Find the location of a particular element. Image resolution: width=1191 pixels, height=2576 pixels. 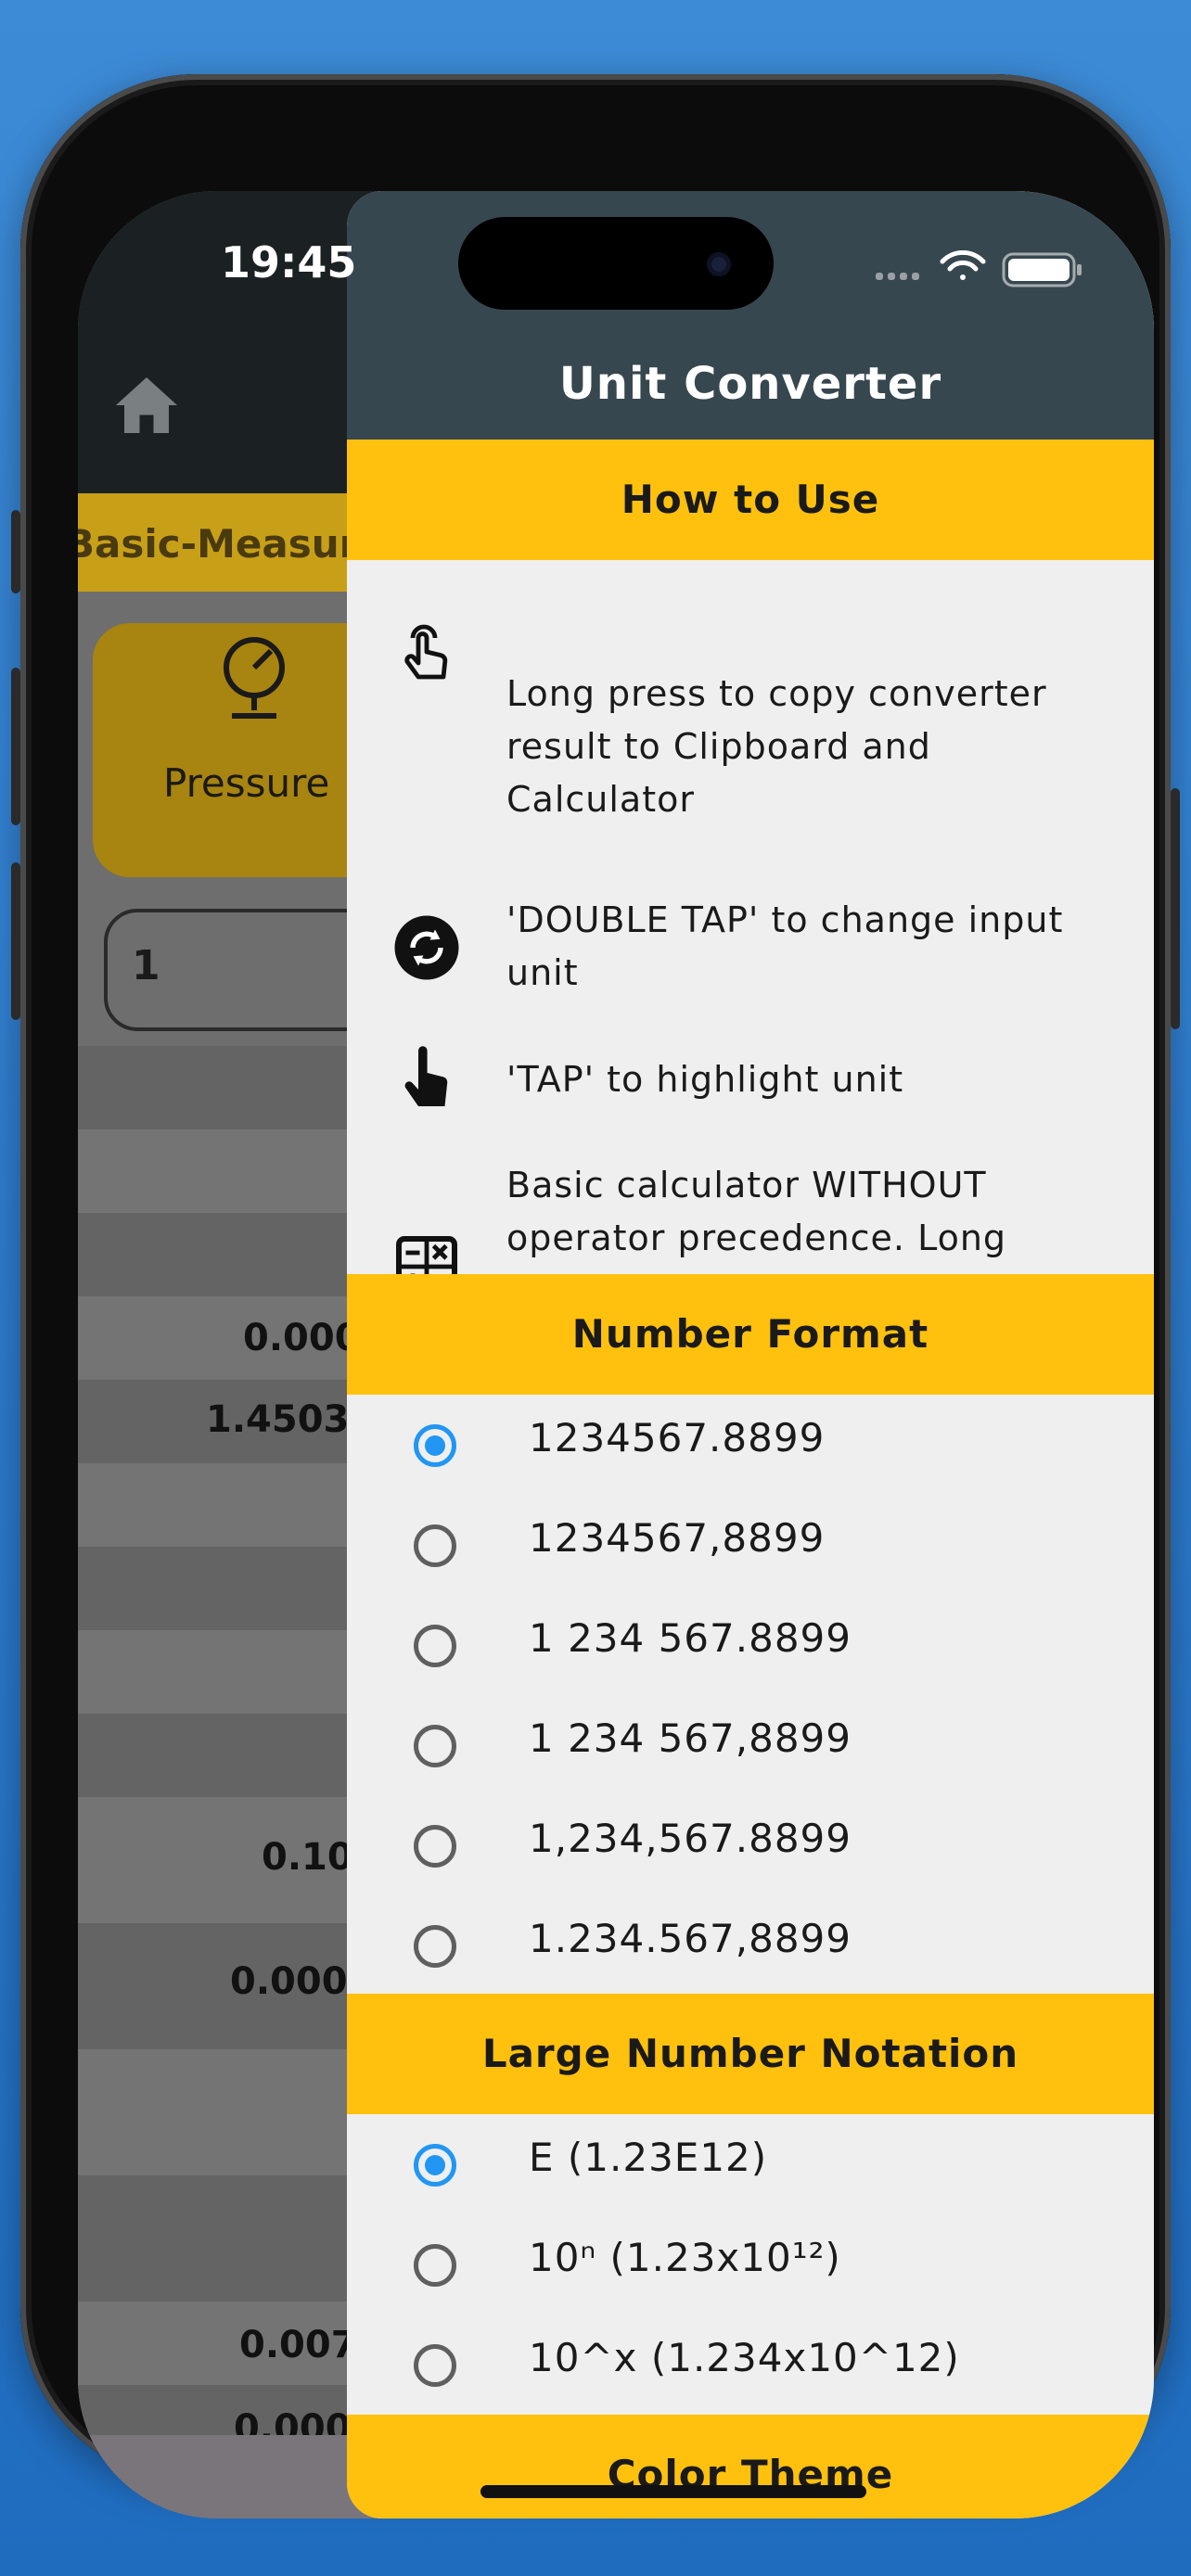

number-format-option: 1.234.567,8899 is located at coordinates (751, 1945).